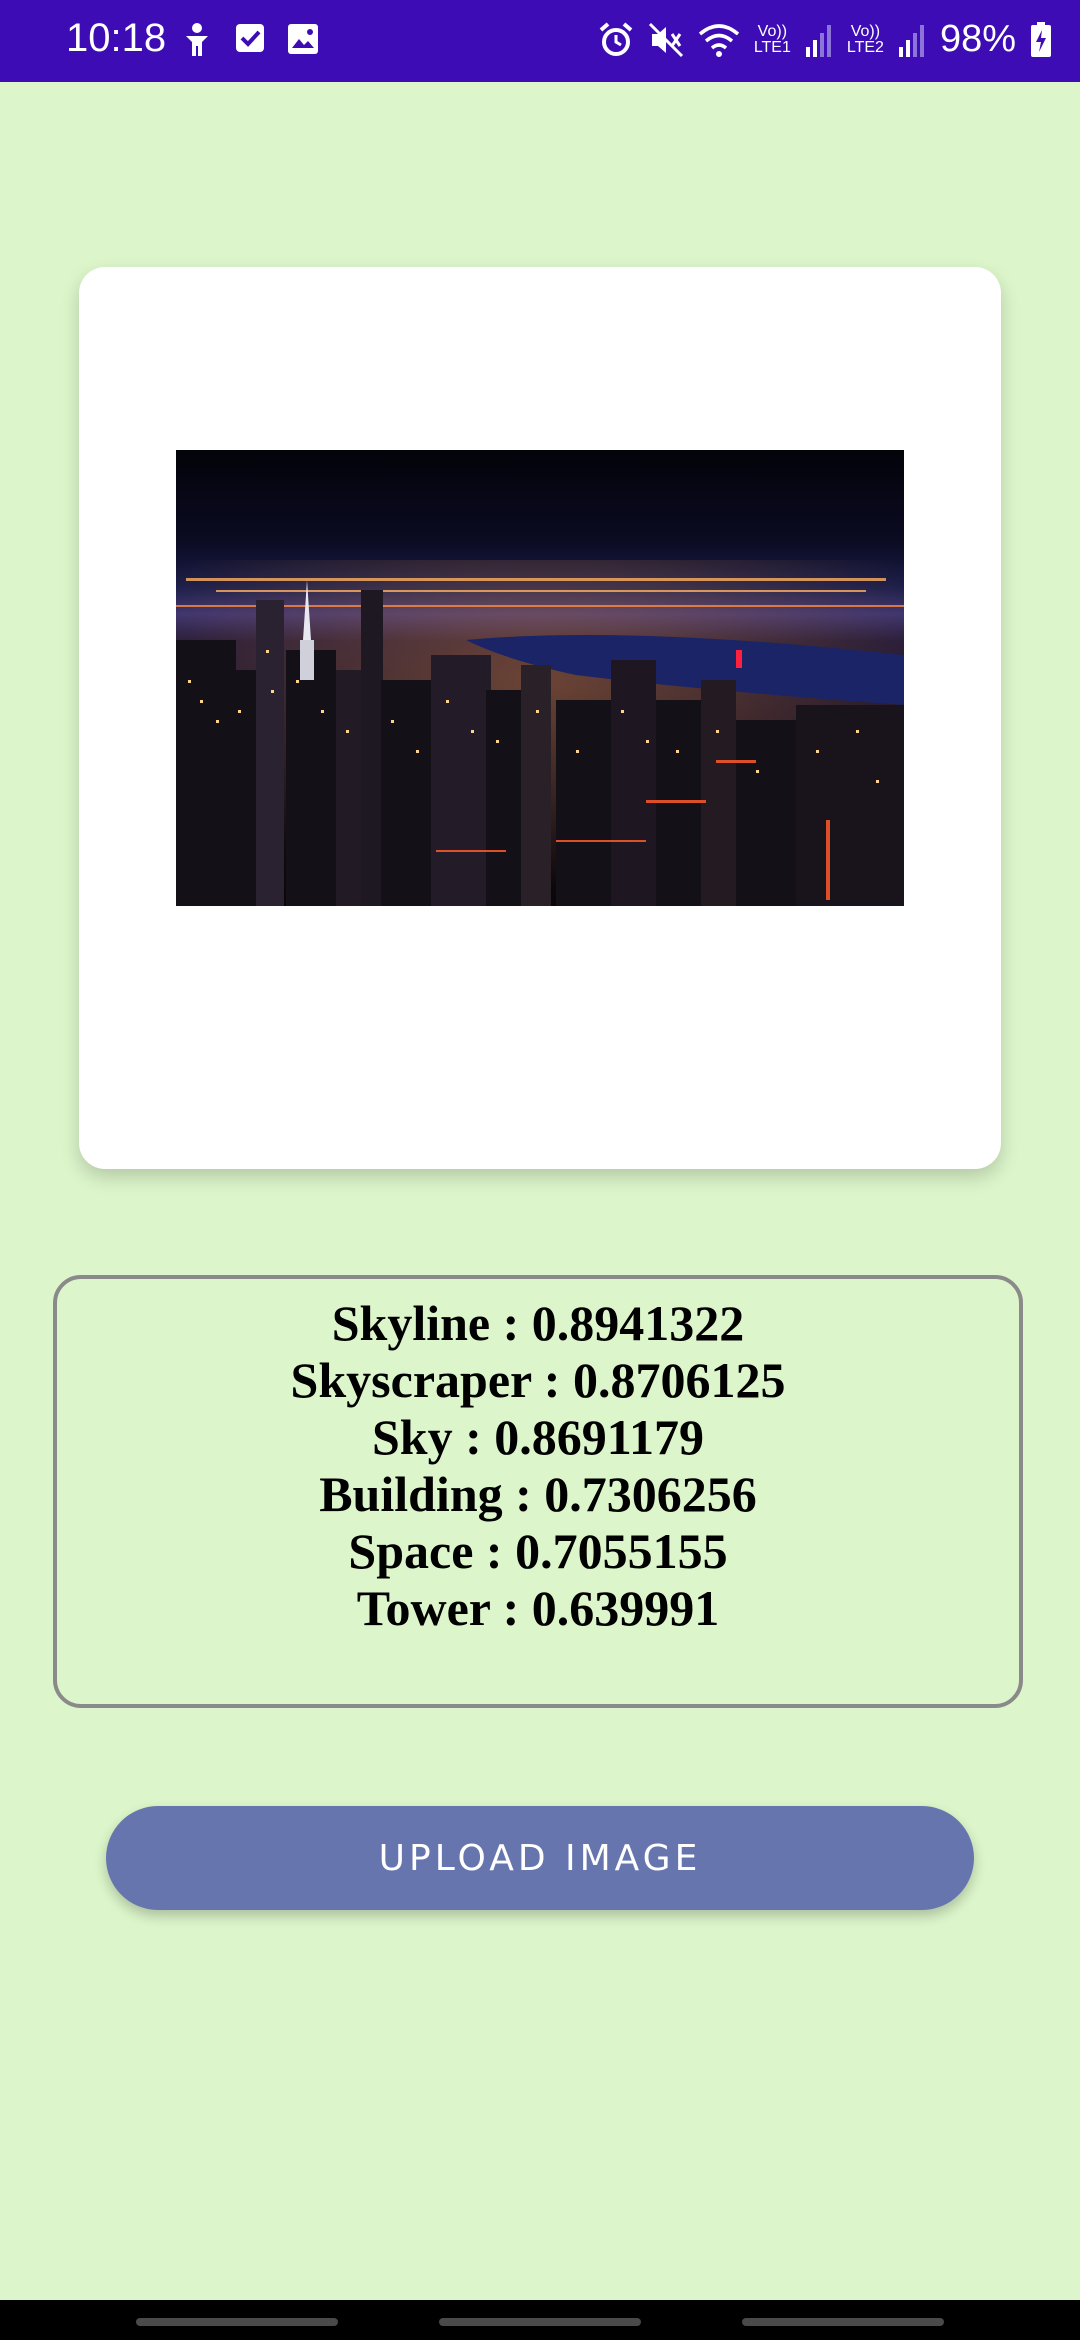 The height and width of the screenshot is (2340, 1080). Describe the element at coordinates (250, 40) in the screenshot. I see `check-square-icon` at that location.